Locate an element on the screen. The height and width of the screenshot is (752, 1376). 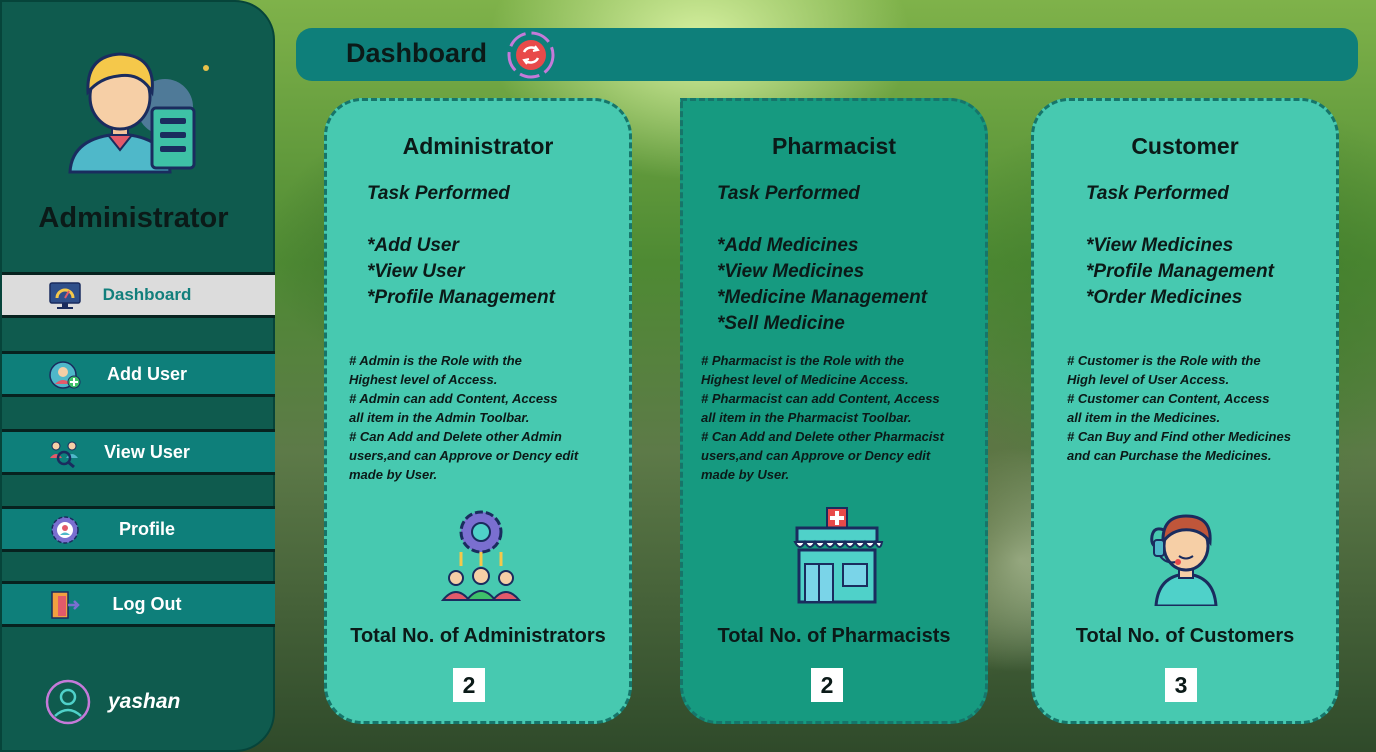
list-item: *Order Medicines is located at coordinates (1164, 297).